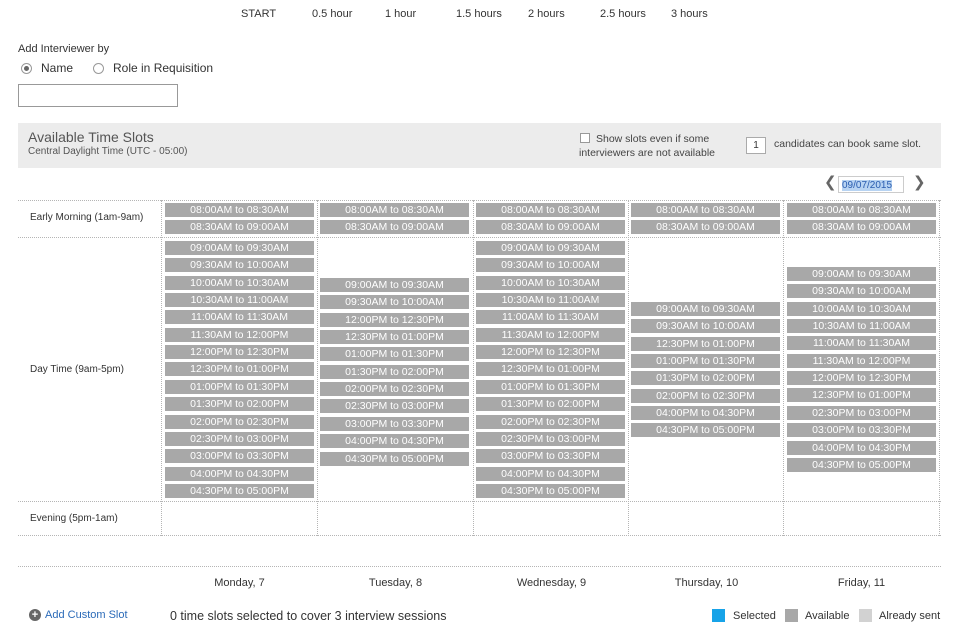  What do you see at coordinates (258, 14) in the screenshot?
I see `duration-start: START` at bounding box center [258, 14].